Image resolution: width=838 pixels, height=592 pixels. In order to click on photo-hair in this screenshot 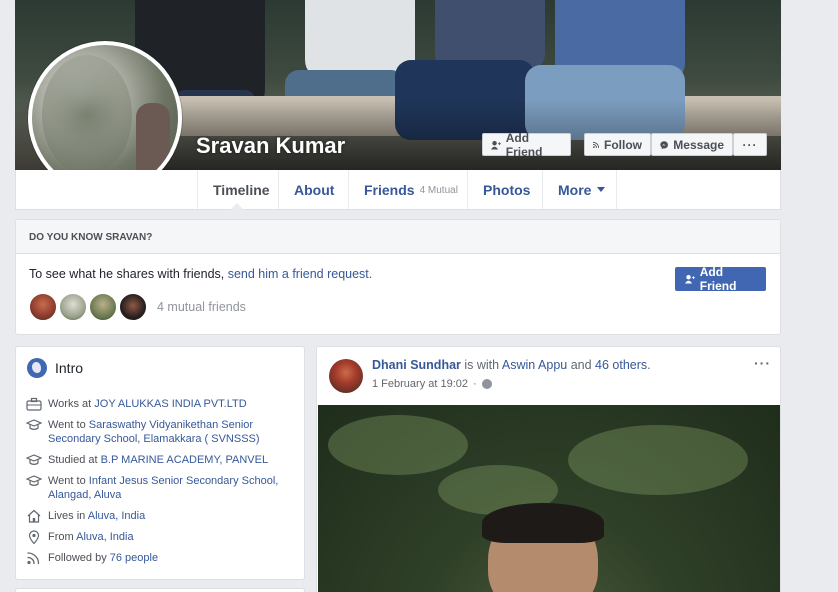, I will do `click(543, 523)`.